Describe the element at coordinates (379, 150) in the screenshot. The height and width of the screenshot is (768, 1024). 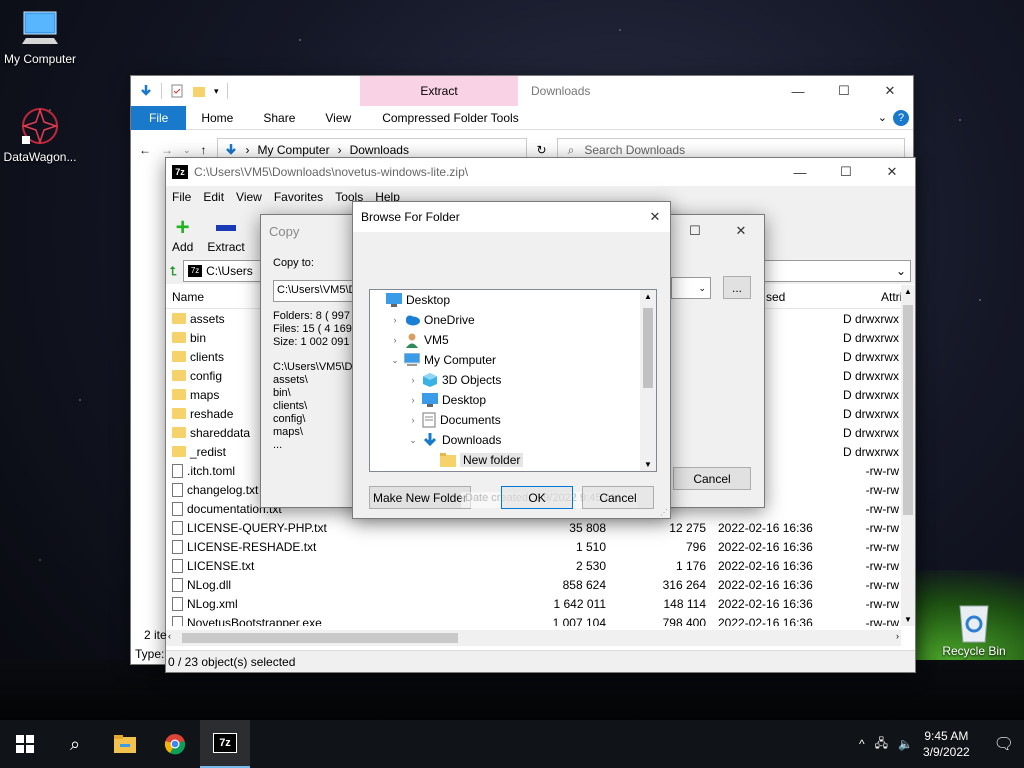
I see `breadcrumb-downloads: Downloads` at that location.